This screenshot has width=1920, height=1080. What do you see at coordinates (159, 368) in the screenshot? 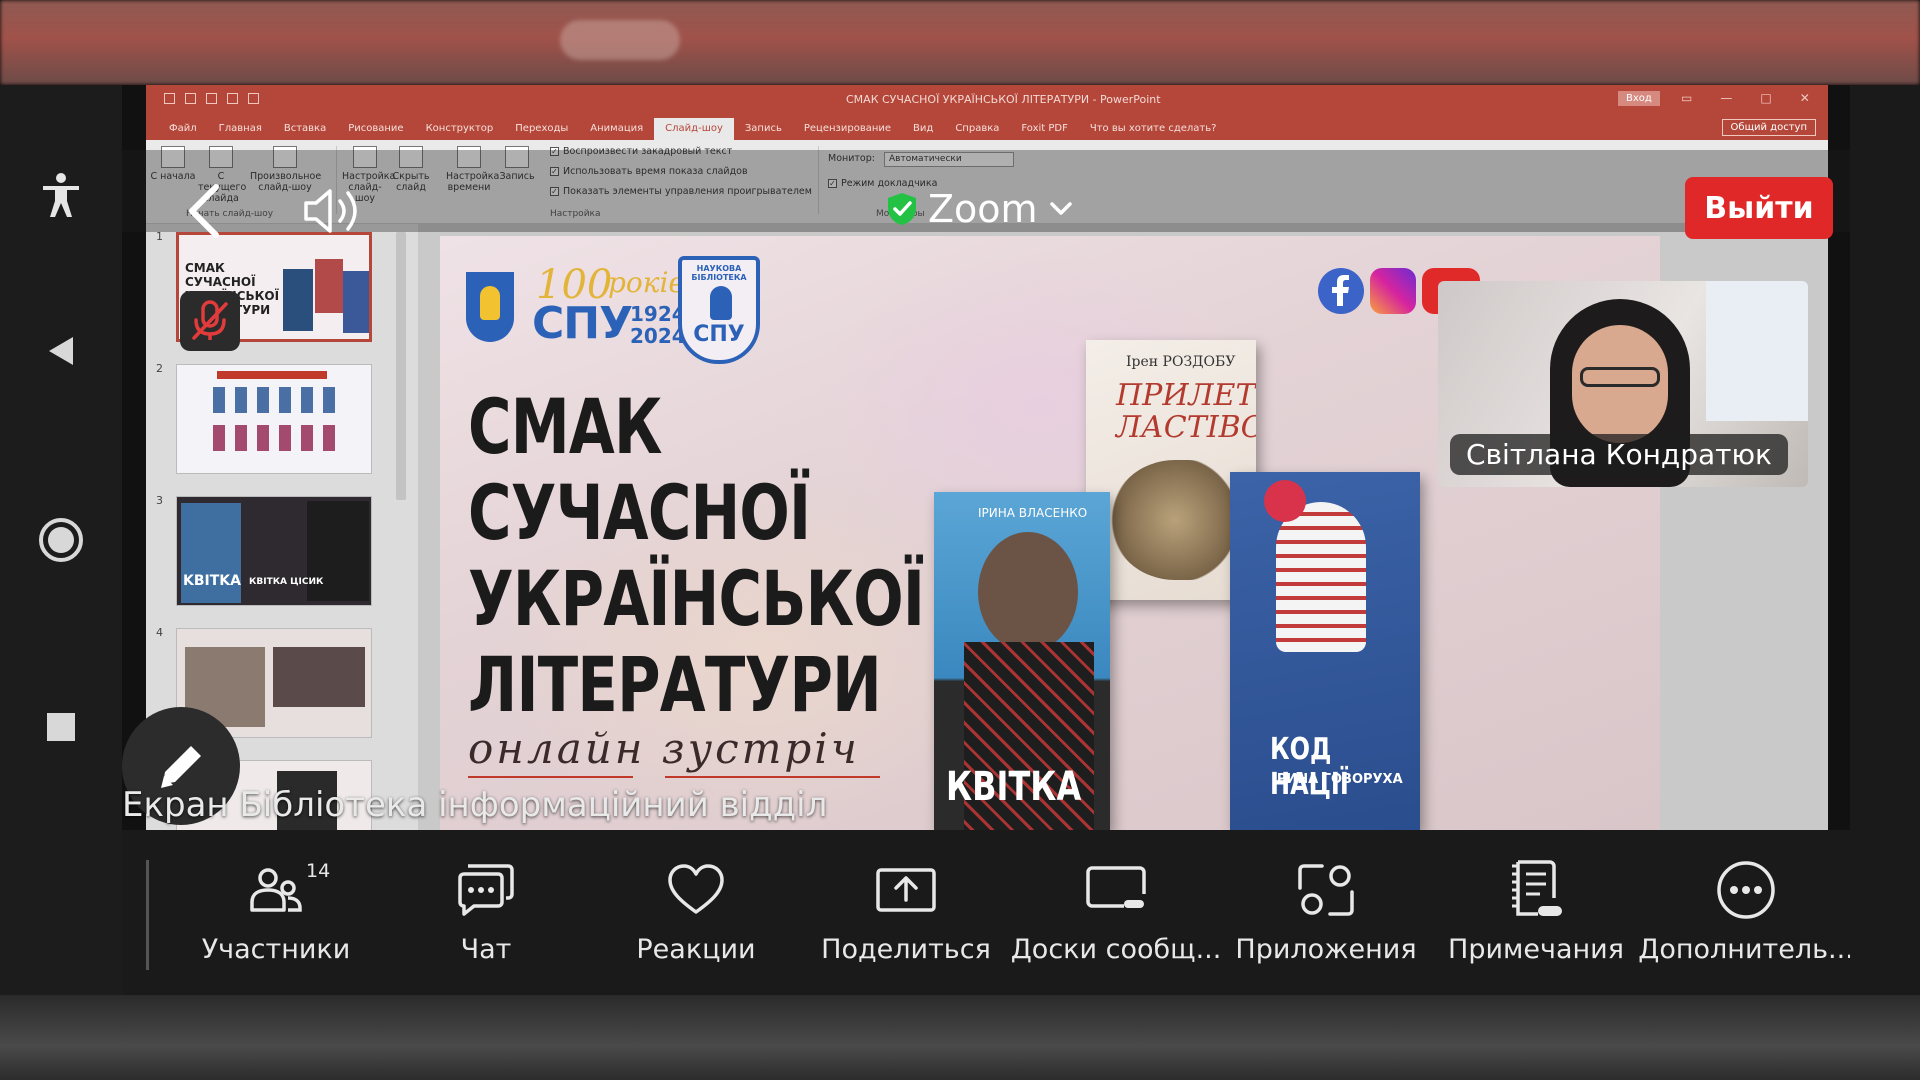
I see `thumb-number: 2` at bounding box center [159, 368].